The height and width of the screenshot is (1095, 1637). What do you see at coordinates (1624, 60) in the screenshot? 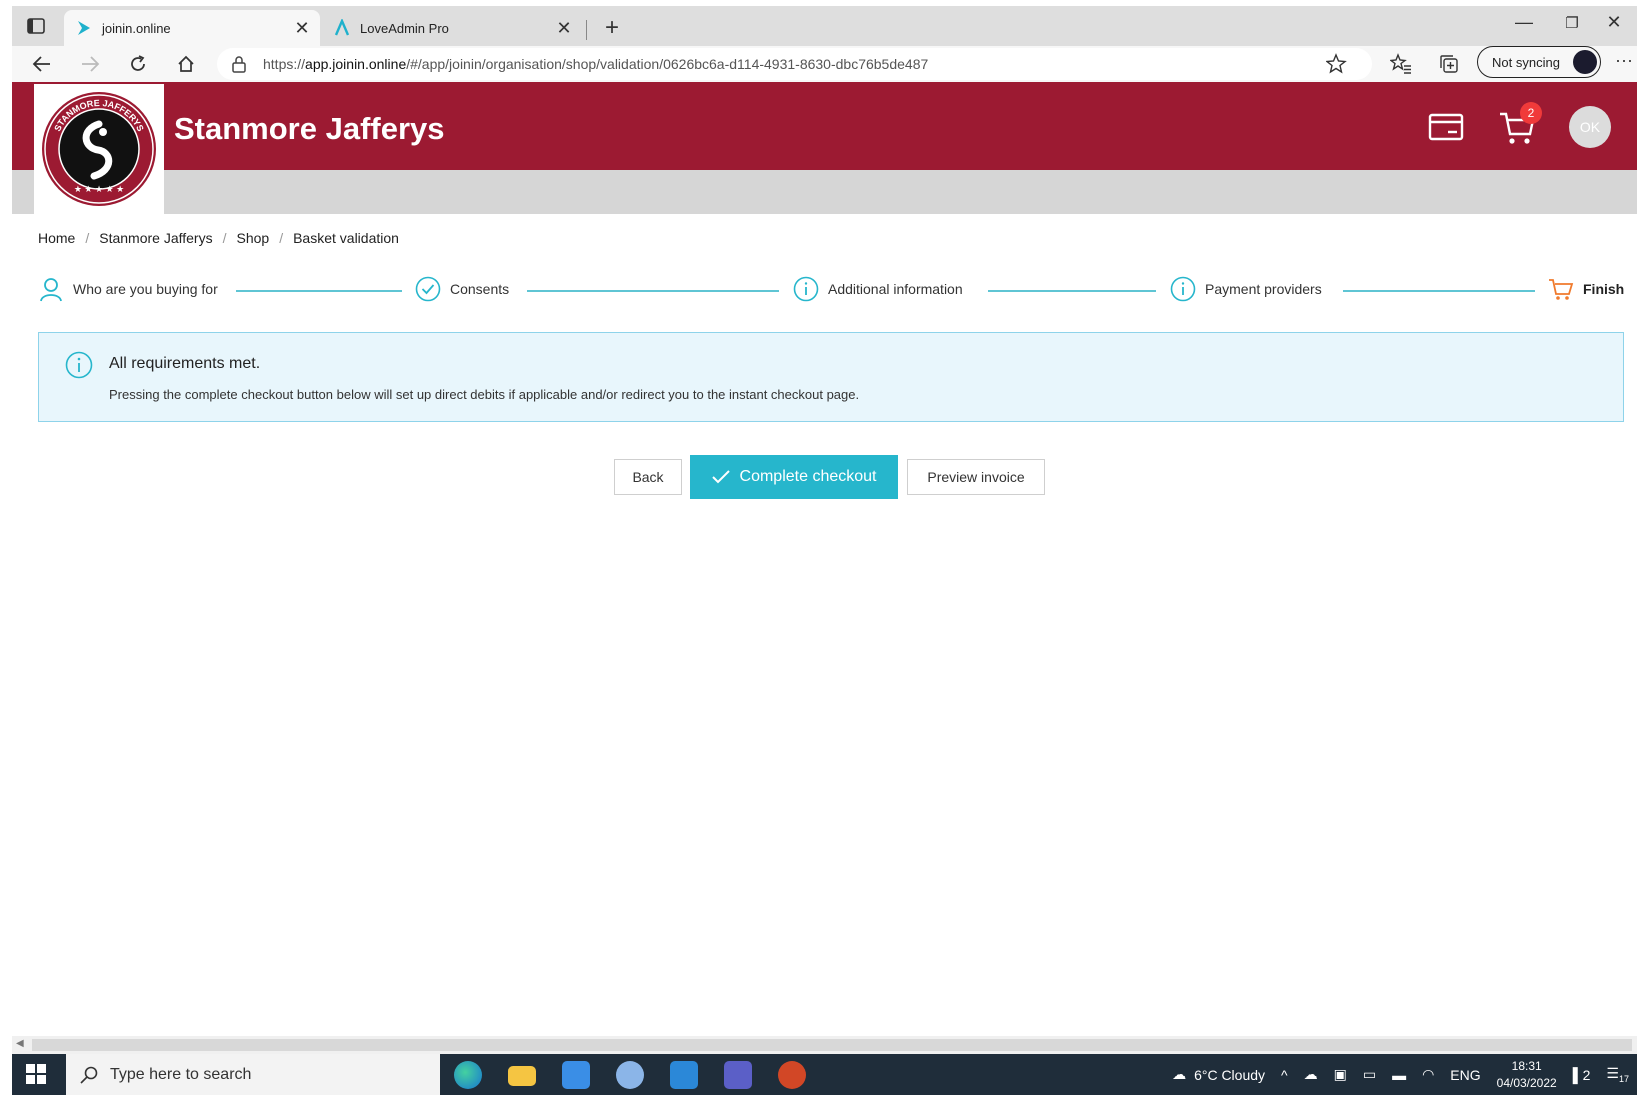
I see `settings-more-icon: ···` at bounding box center [1624, 60].